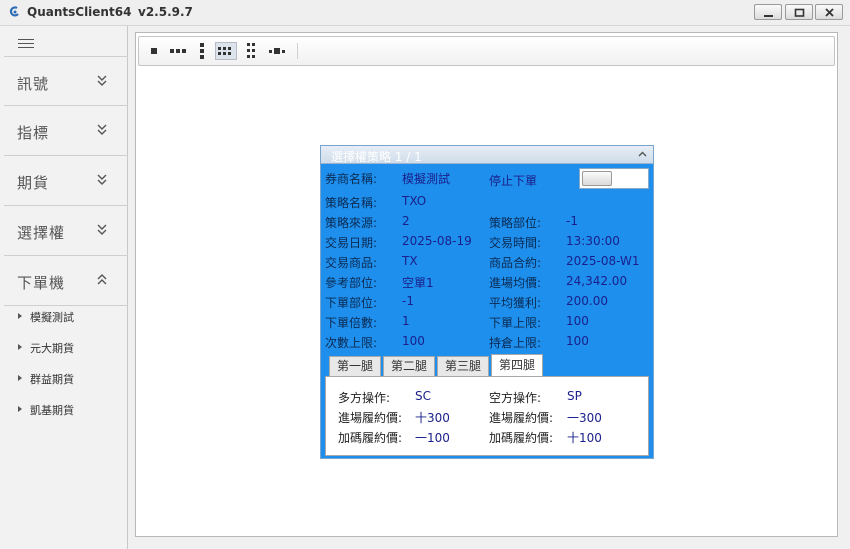 The width and height of the screenshot is (850, 549). What do you see at coordinates (642, 154) in the screenshot?
I see `collapse-up-icon` at bounding box center [642, 154].